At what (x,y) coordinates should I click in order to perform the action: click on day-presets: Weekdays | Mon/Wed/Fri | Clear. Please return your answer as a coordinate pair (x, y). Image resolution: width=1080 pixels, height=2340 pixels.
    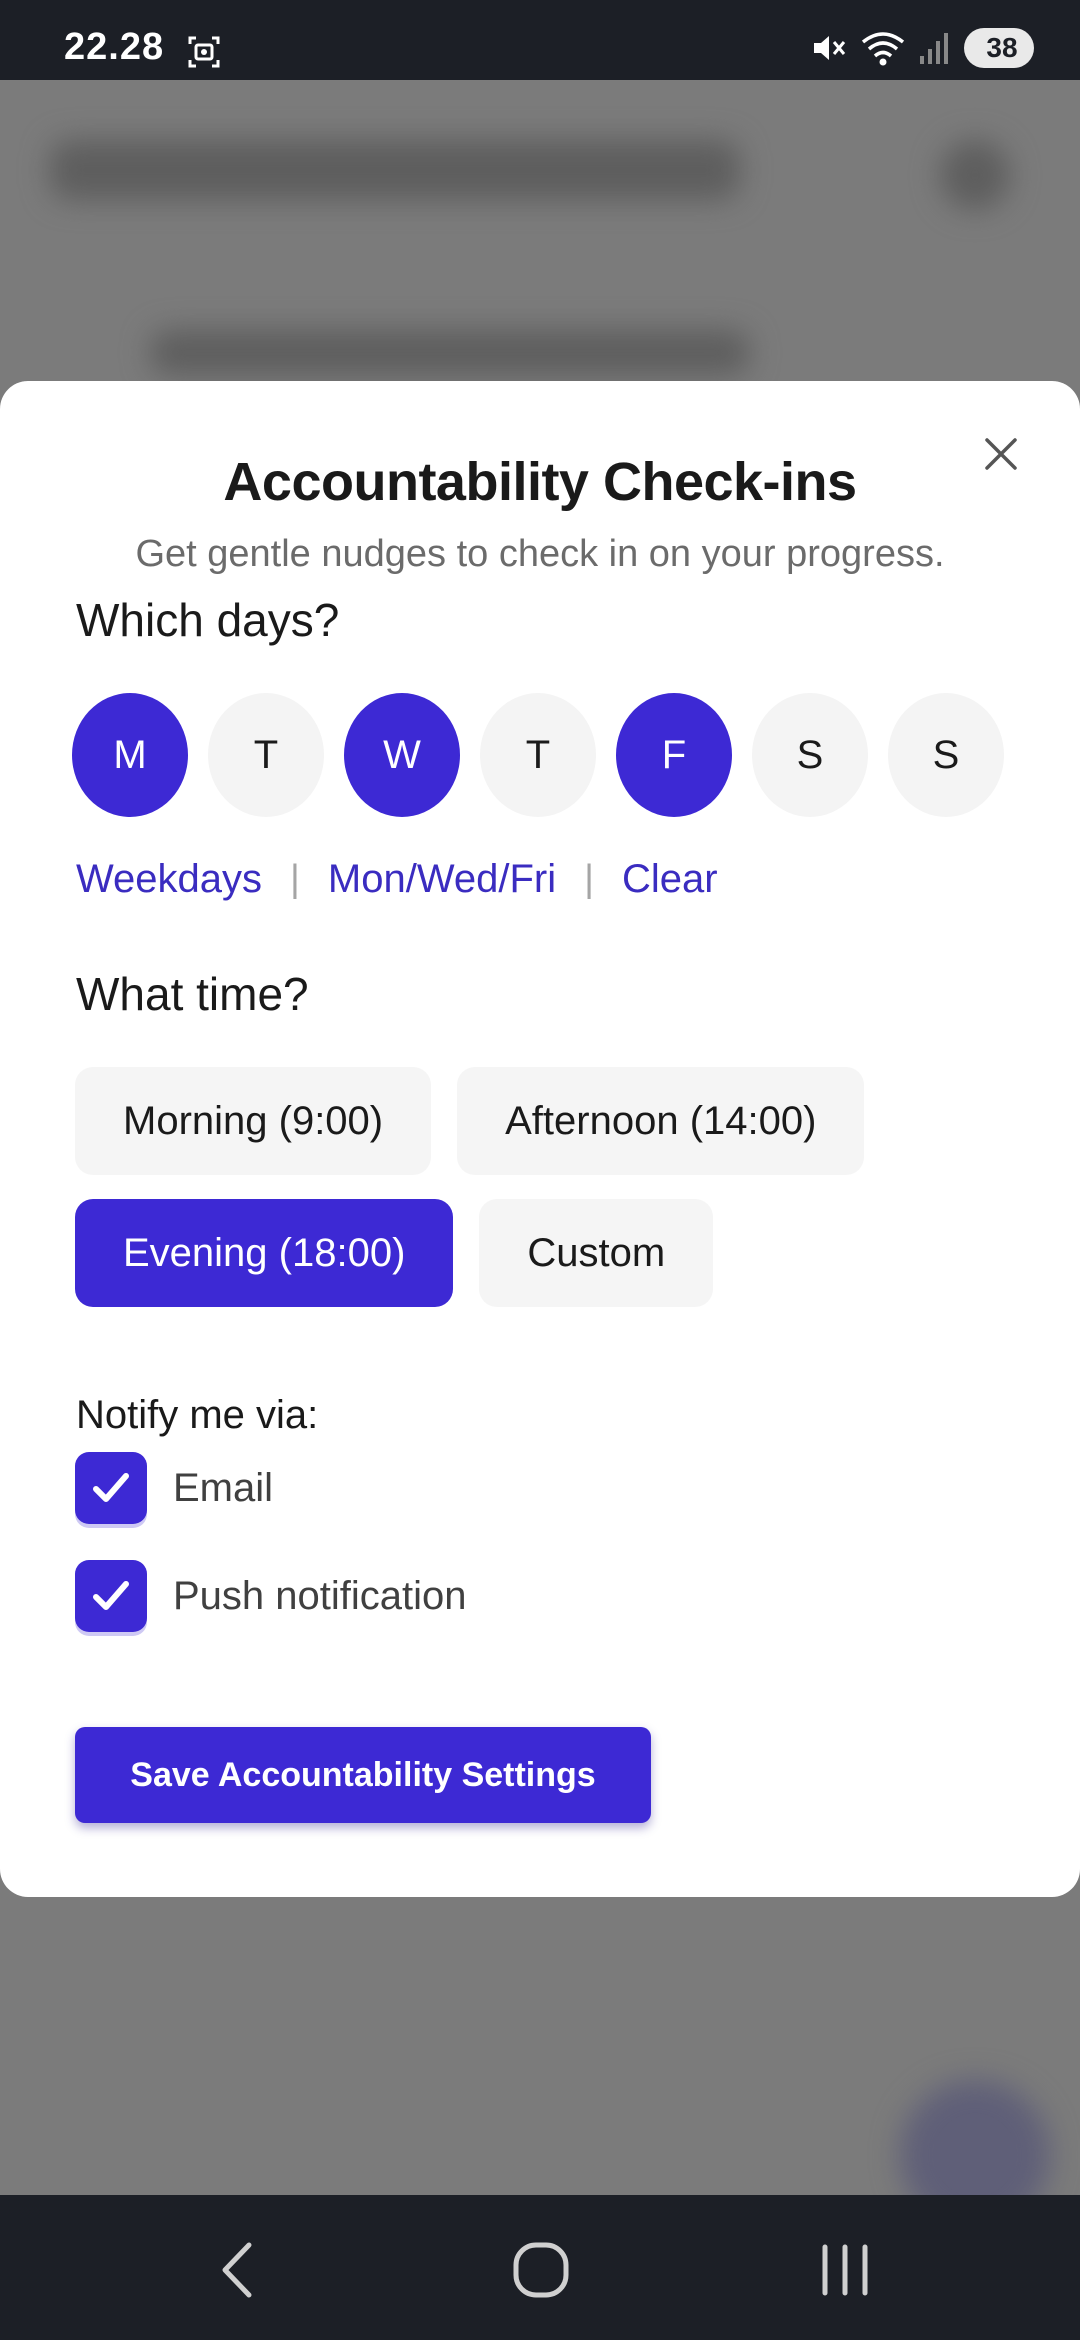
    Looking at the image, I should click on (397, 879).